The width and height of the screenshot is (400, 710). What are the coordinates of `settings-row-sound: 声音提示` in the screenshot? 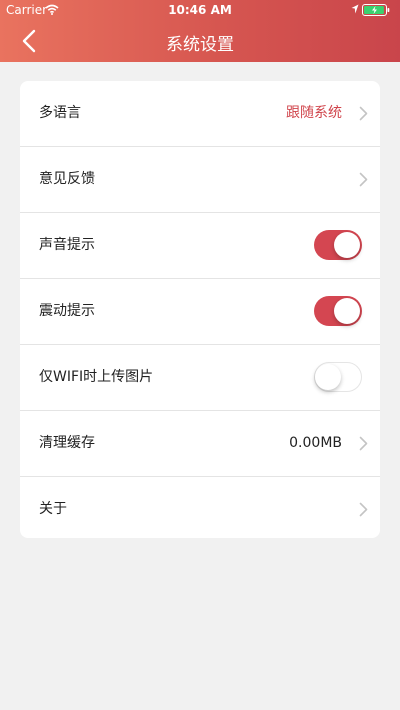 It's located at (200, 246).